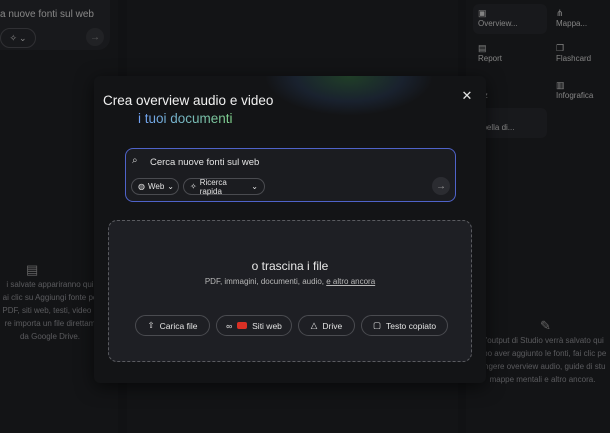 The height and width of the screenshot is (433, 610). What do you see at coordinates (376, 325) in the screenshot?
I see `clipboard-icon: ▢` at bounding box center [376, 325].